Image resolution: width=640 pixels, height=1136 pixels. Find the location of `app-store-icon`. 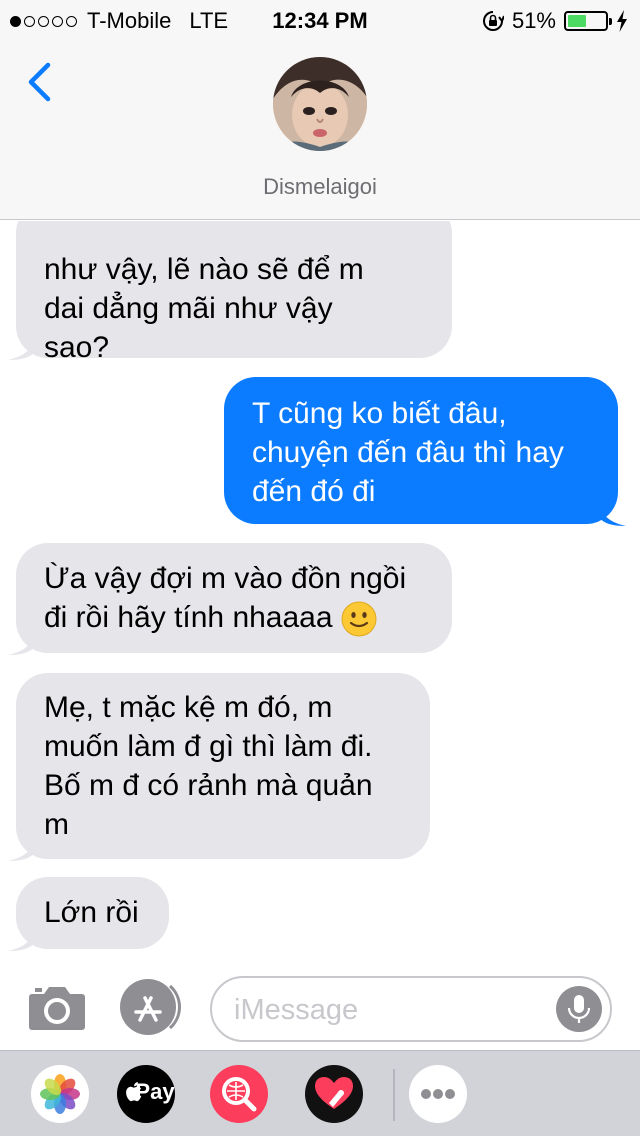

app-store-icon is located at coordinates (150, 1007).